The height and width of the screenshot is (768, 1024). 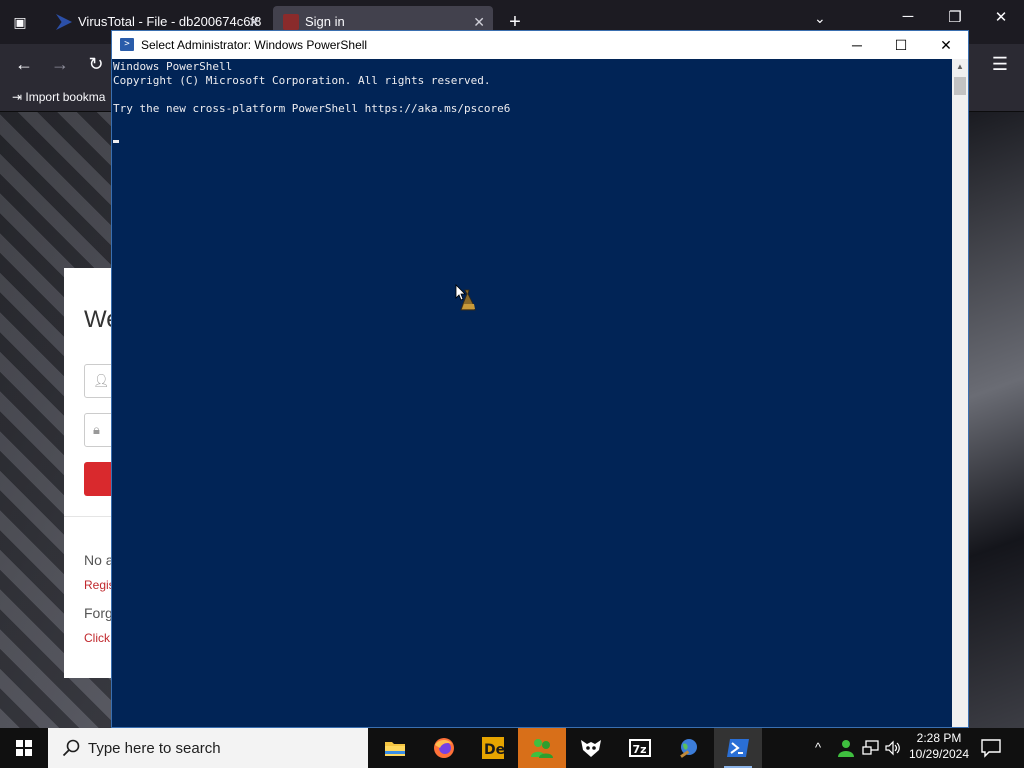 I want to click on taskbar-people-app, so click(x=542, y=748).